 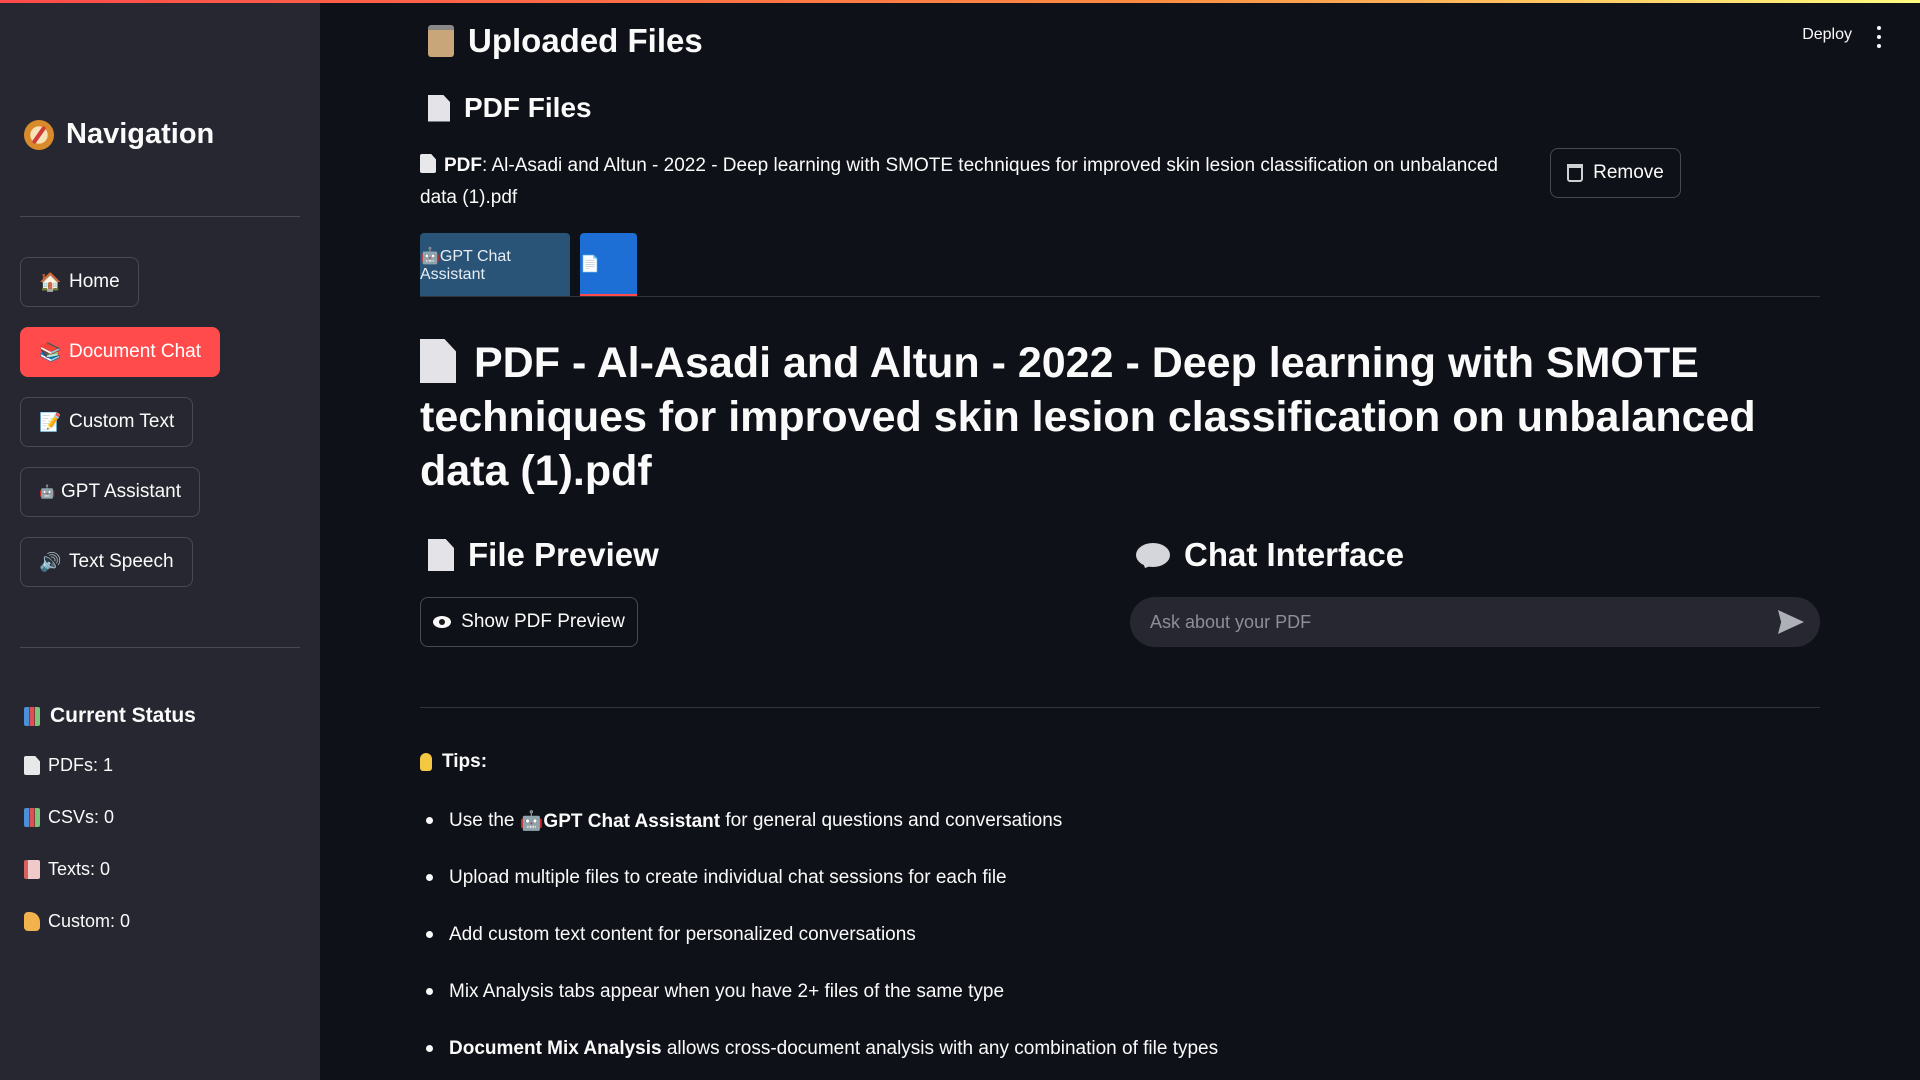 I want to click on status-csvs: CSVs: 0, so click(x=69, y=817).